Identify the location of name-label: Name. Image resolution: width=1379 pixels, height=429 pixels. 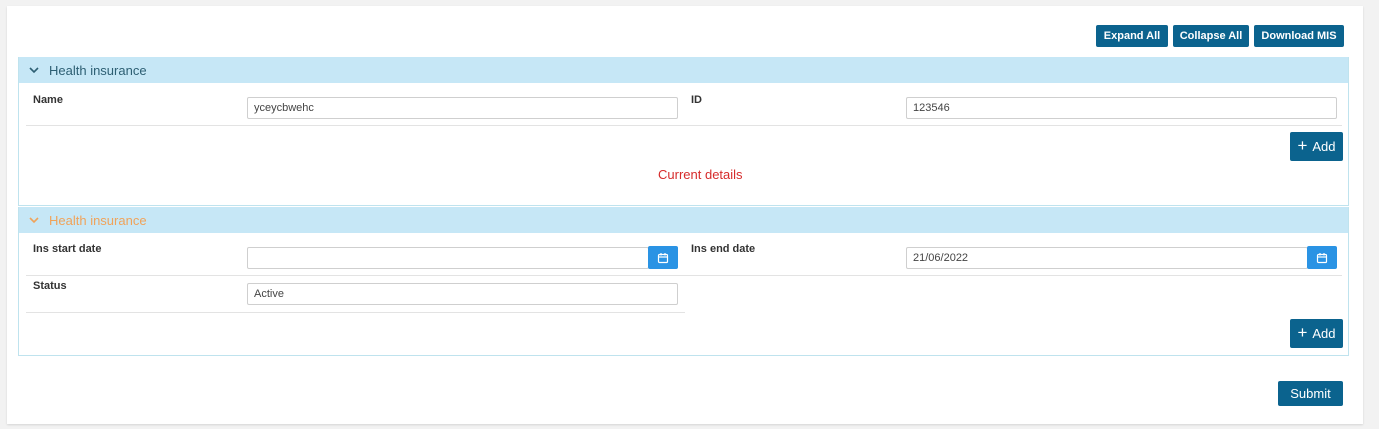
(48, 100).